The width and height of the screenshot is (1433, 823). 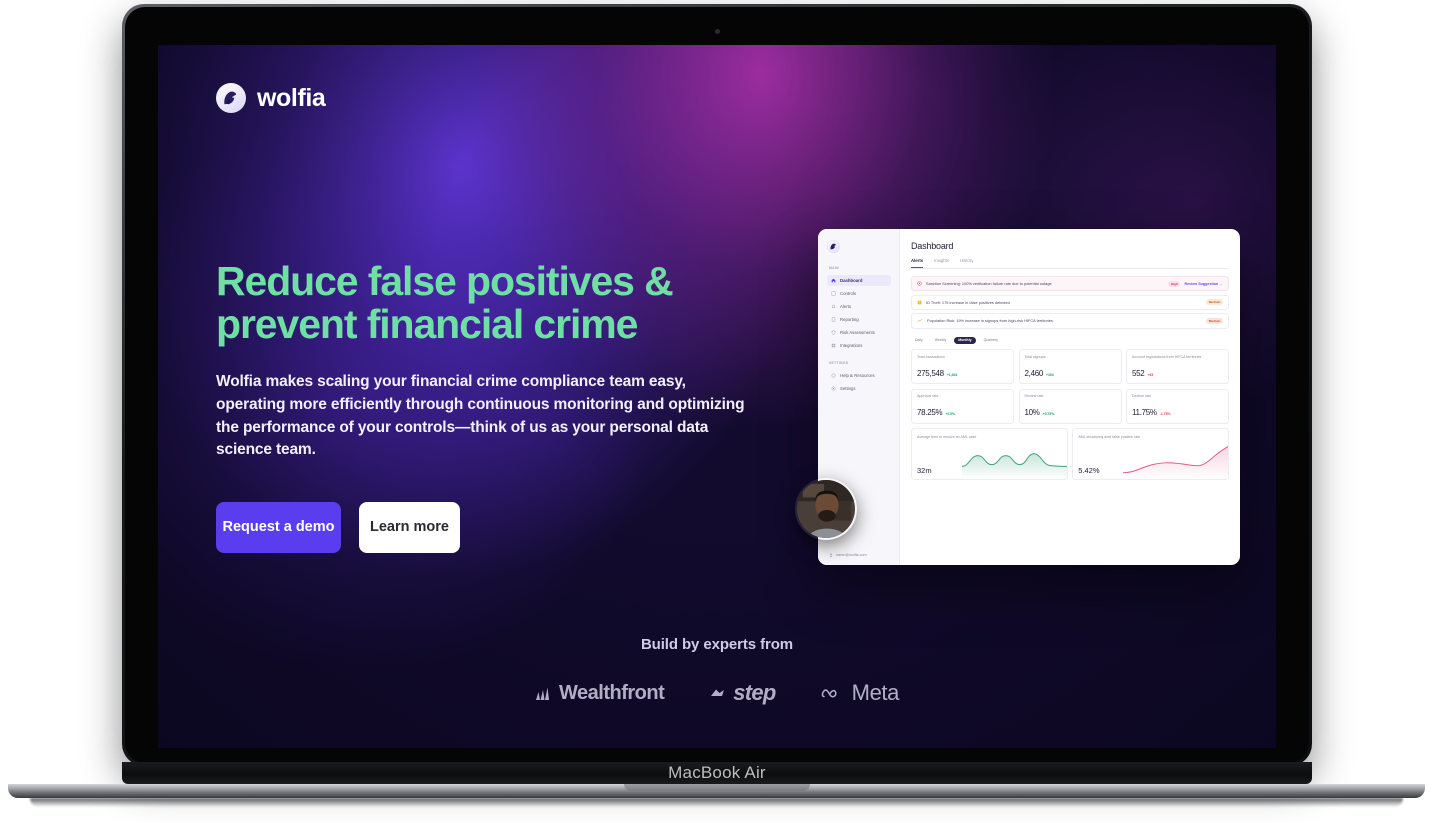 I want to click on tab-insights: Insights, so click(x=941, y=261).